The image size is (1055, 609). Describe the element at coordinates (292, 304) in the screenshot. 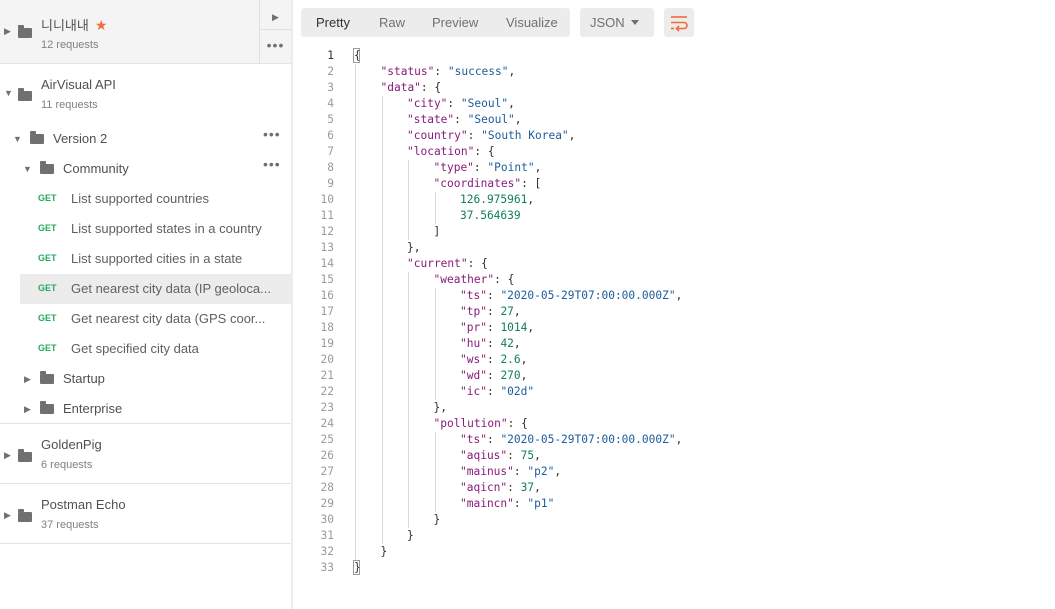

I see `sidebar-resize-handle` at that location.